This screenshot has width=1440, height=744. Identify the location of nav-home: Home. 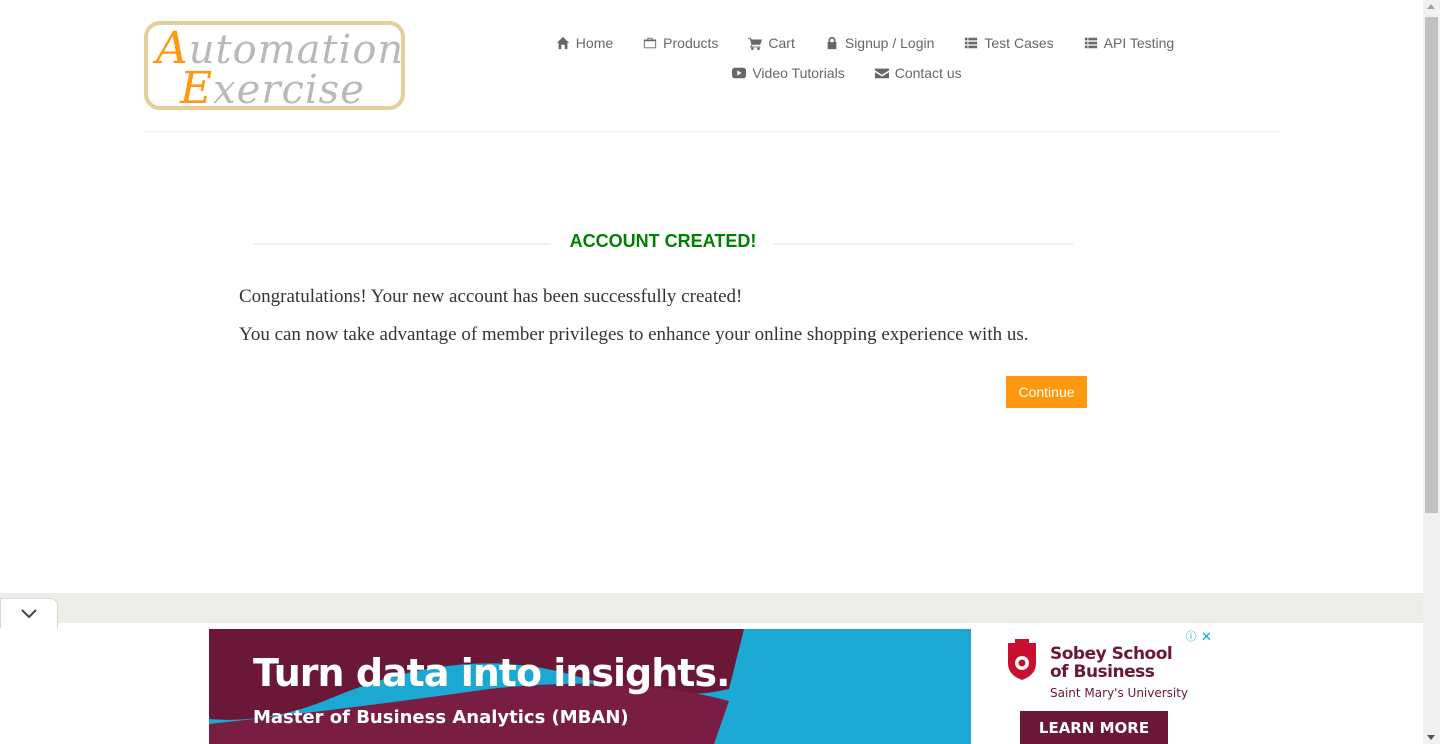
(584, 43).